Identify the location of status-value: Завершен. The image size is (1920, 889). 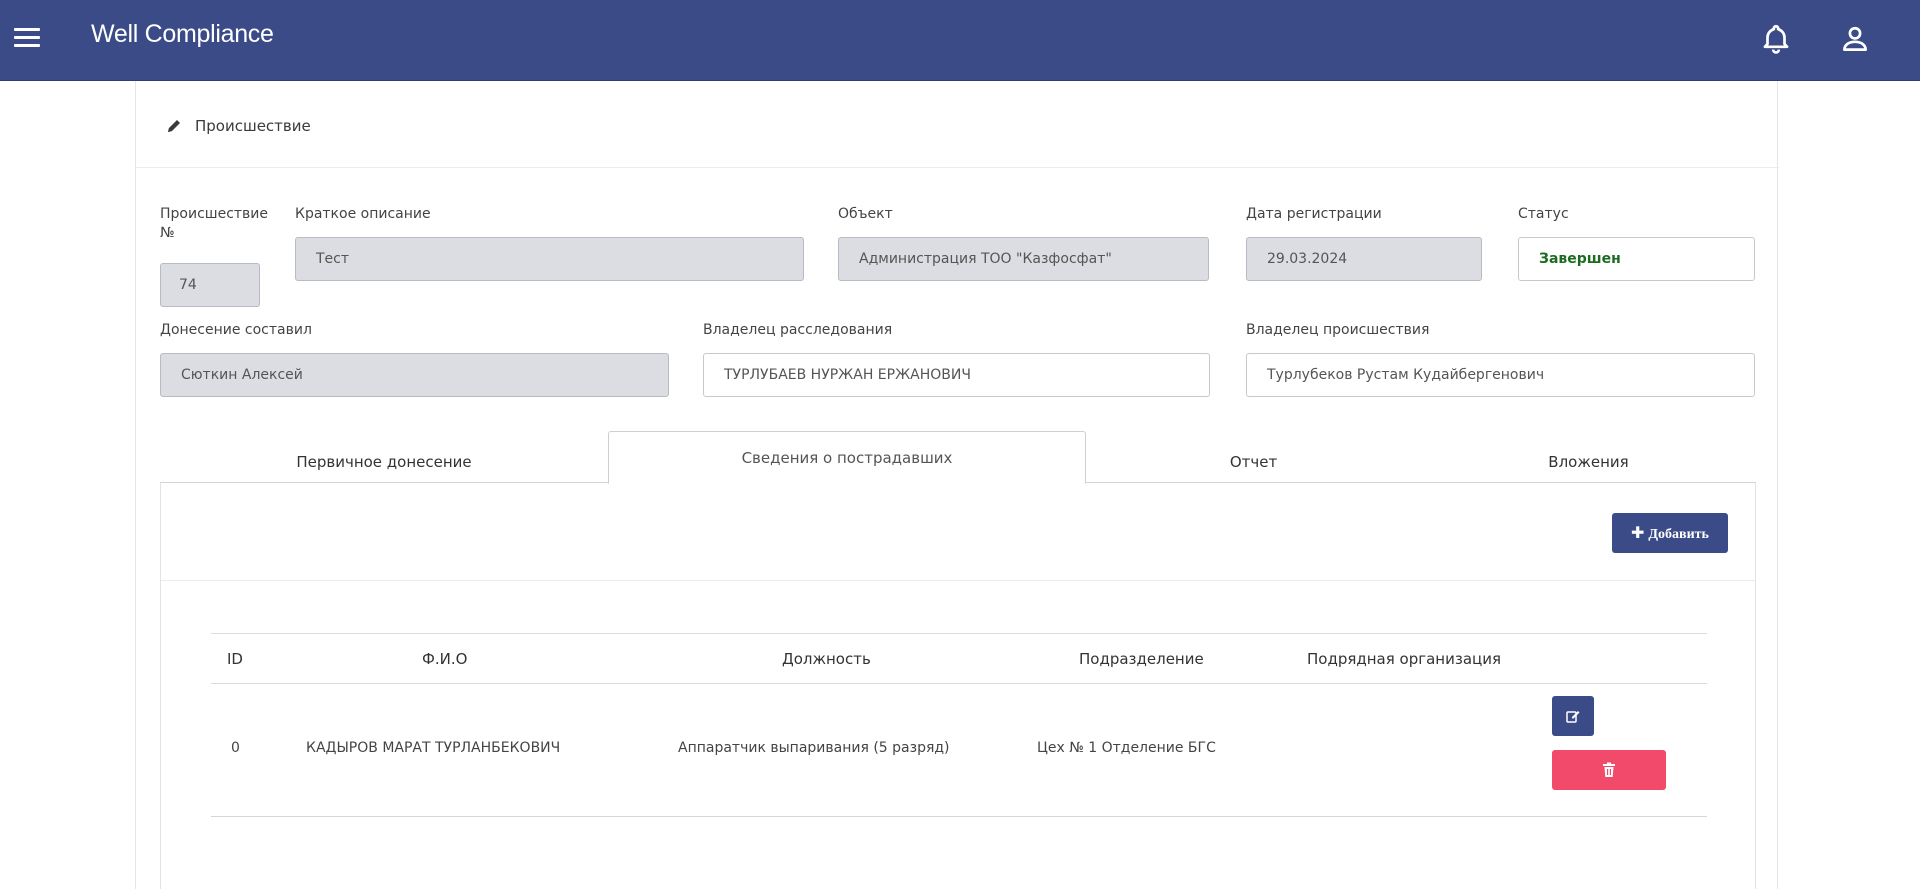
(1580, 259).